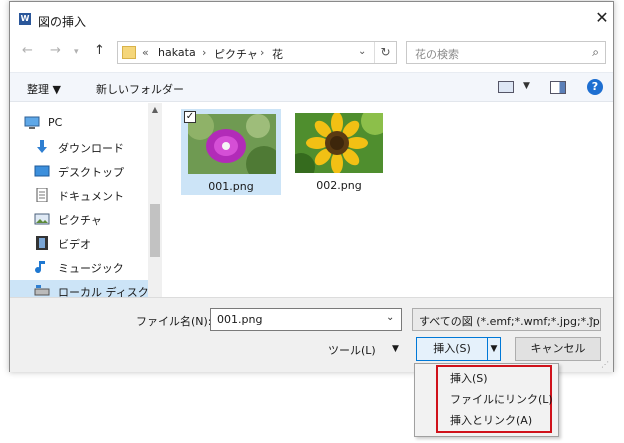  Describe the element at coordinates (129, 52) in the screenshot. I see `folder-icon` at that location.